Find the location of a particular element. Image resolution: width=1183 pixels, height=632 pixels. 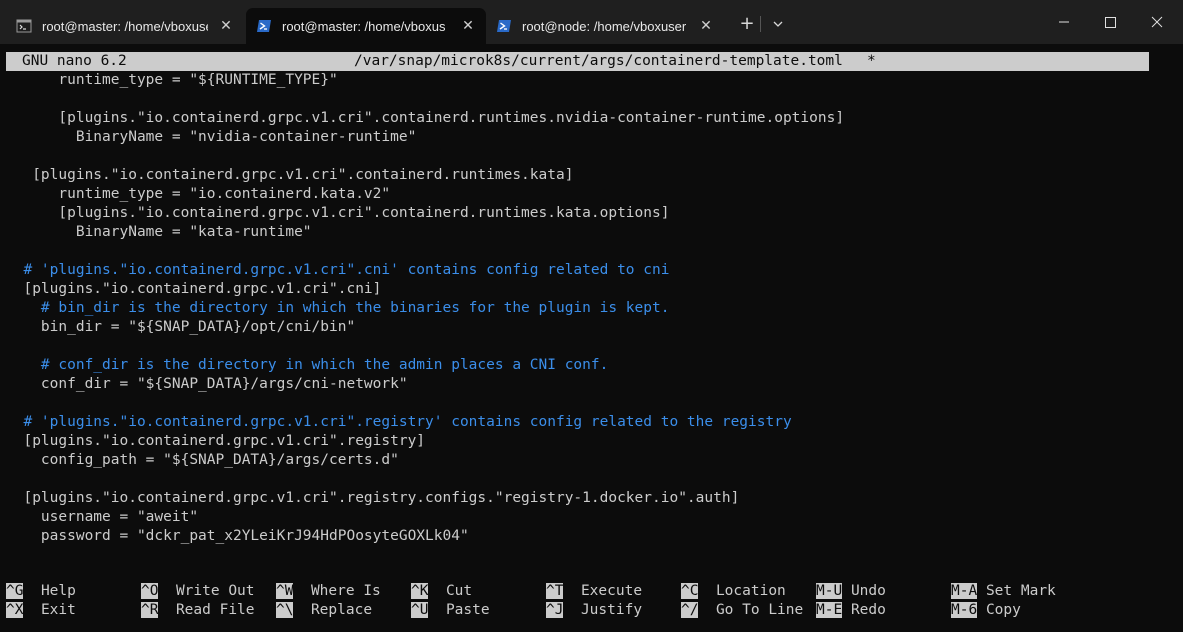

shortcut-label: Undo is located at coordinates (868, 591).